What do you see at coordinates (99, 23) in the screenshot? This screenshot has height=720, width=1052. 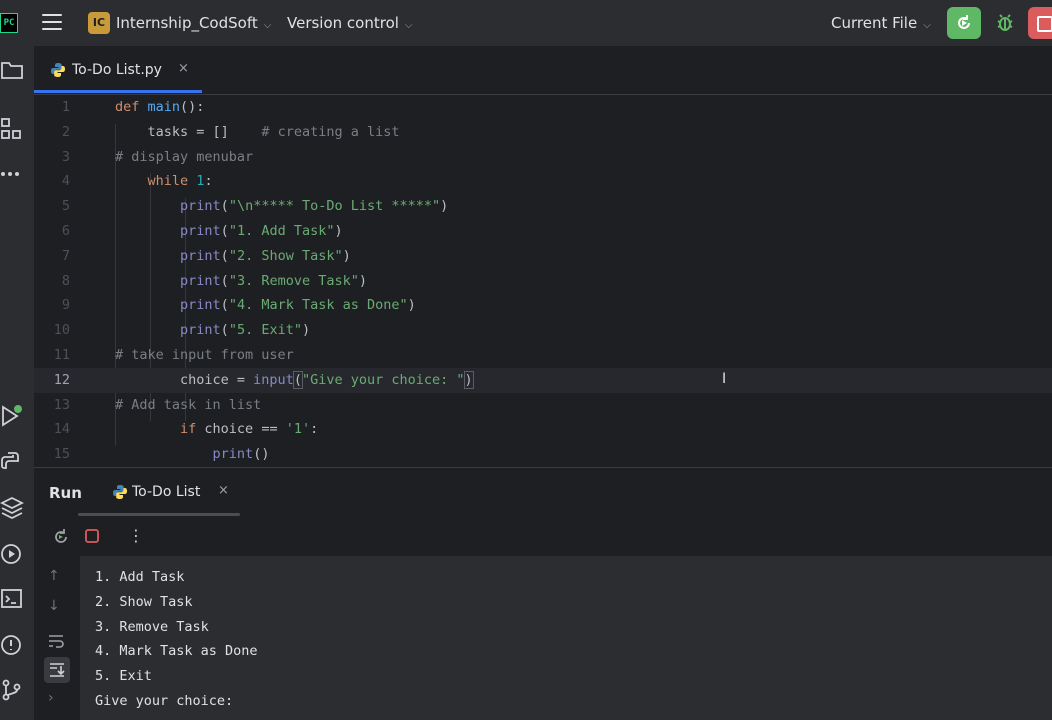 I see `project-badge: IC` at bounding box center [99, 23].